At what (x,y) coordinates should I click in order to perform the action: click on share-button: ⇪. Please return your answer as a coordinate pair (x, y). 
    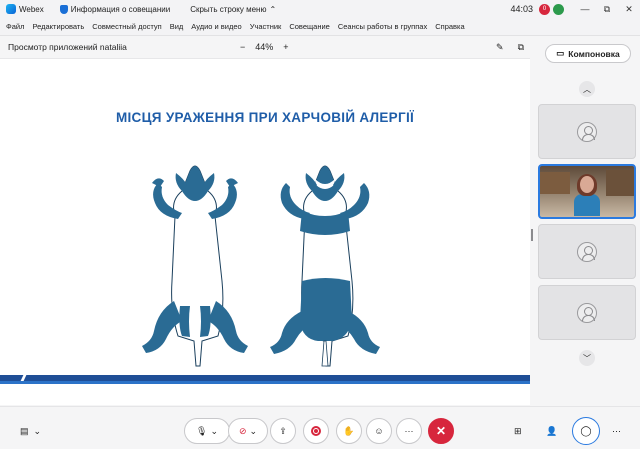
    Looking at the image, I should click on (283, 431).